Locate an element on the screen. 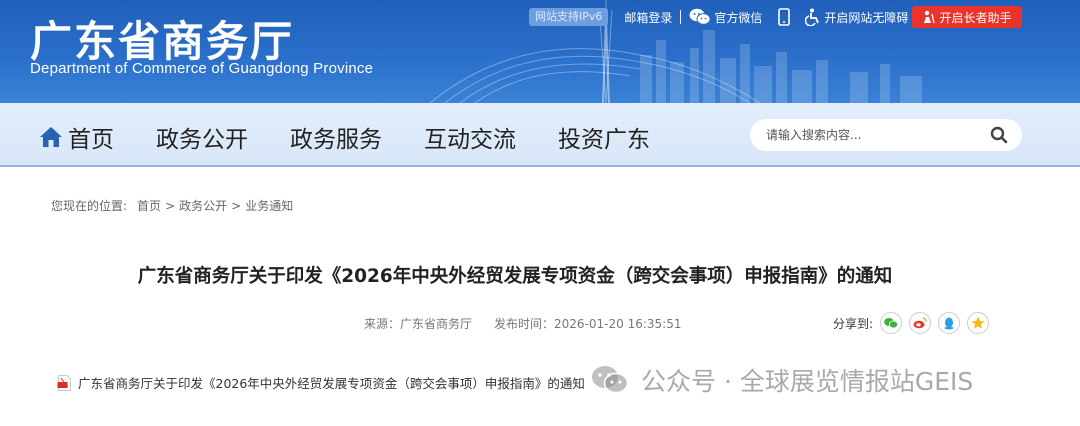 The width and height of the screenshot is (1080, 426). nav-item-label: 互动交流 is located at coordinates (470, 140).